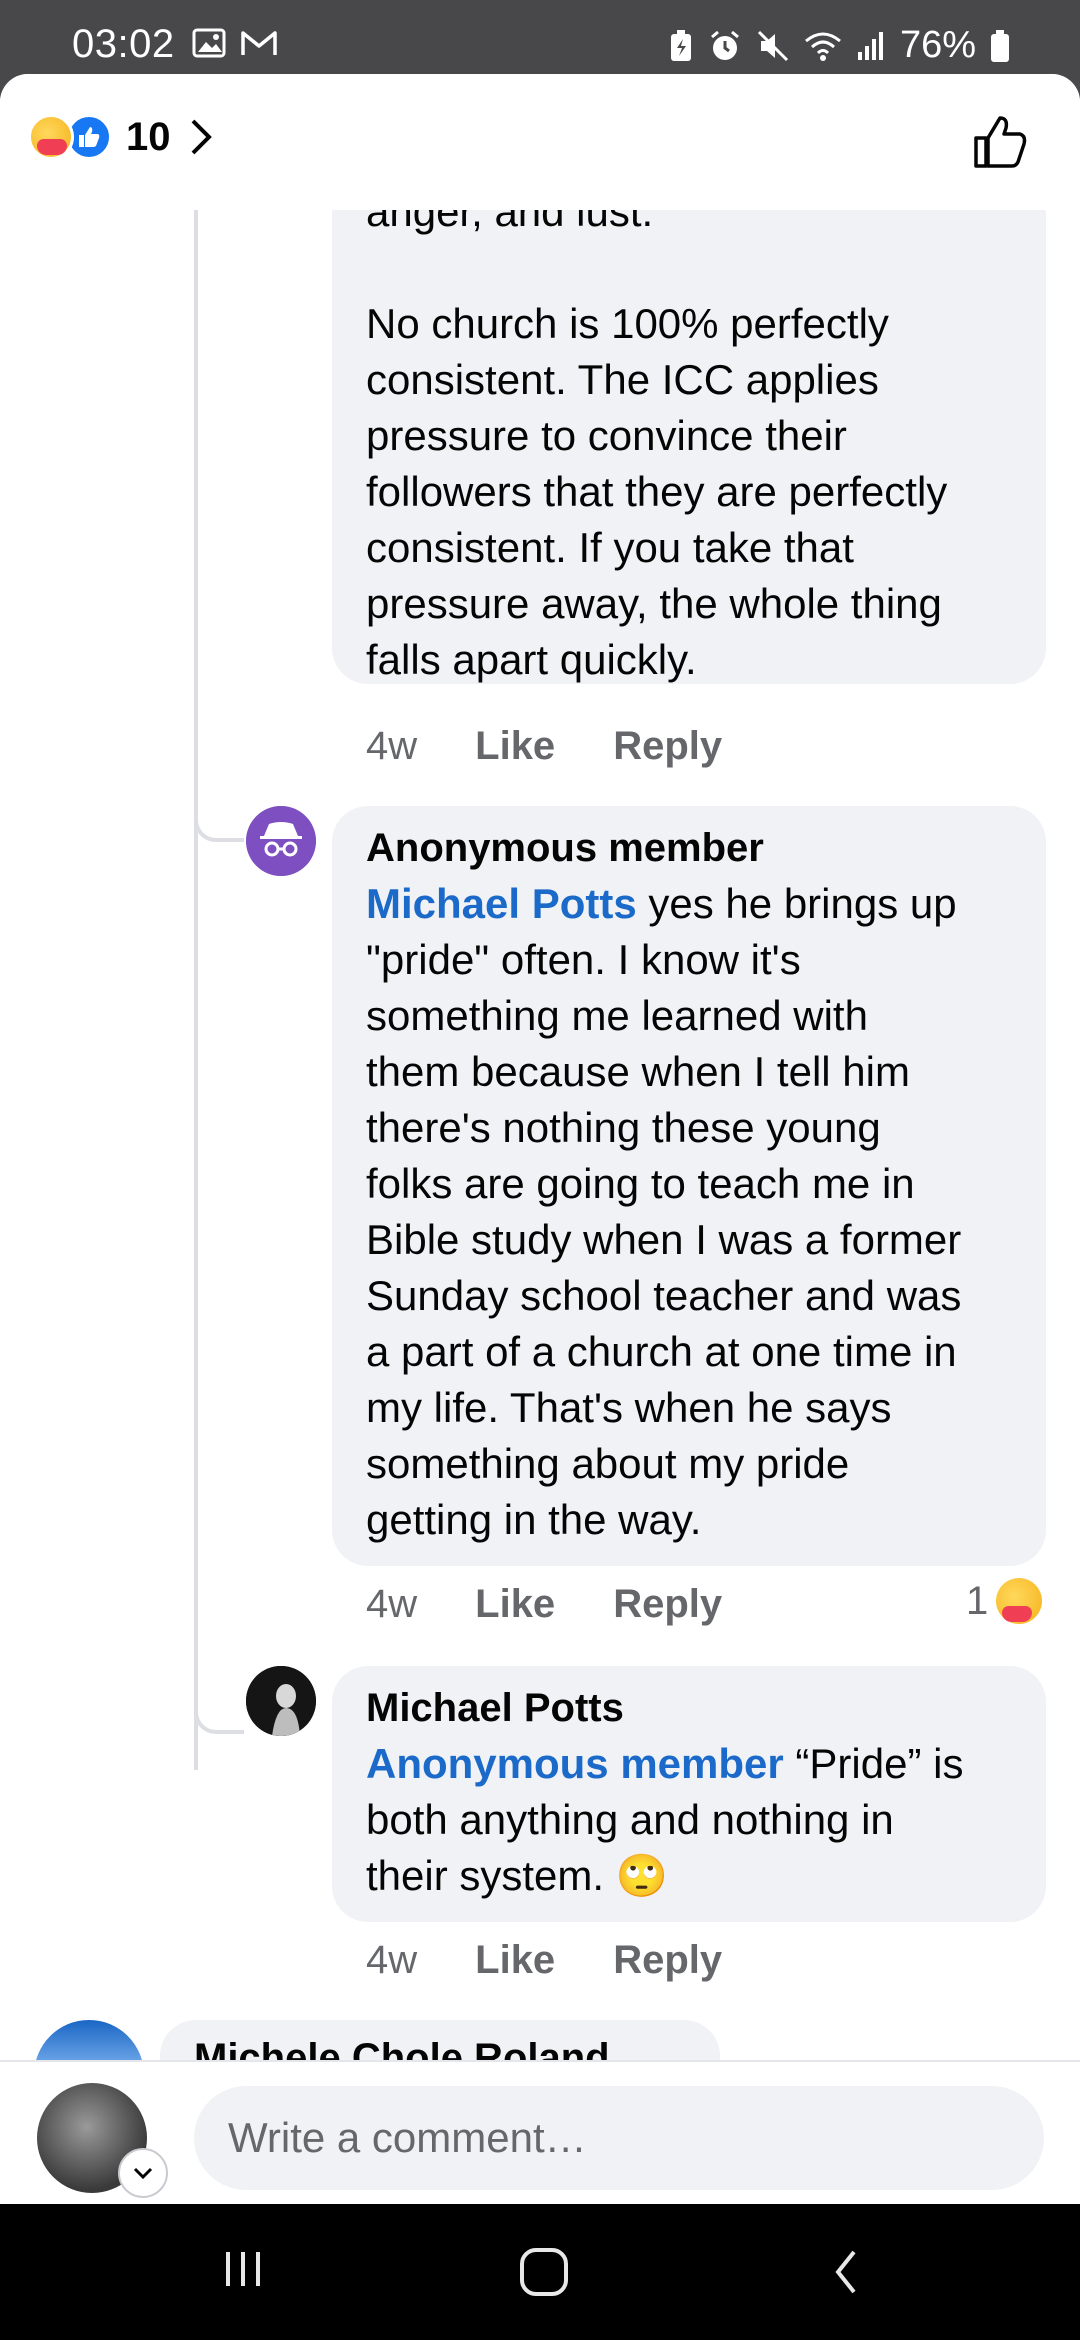  Describe the element at coordinates (517, 1875) in the screenshot. I see `comment-text-line: their system. 🙄` at that location.